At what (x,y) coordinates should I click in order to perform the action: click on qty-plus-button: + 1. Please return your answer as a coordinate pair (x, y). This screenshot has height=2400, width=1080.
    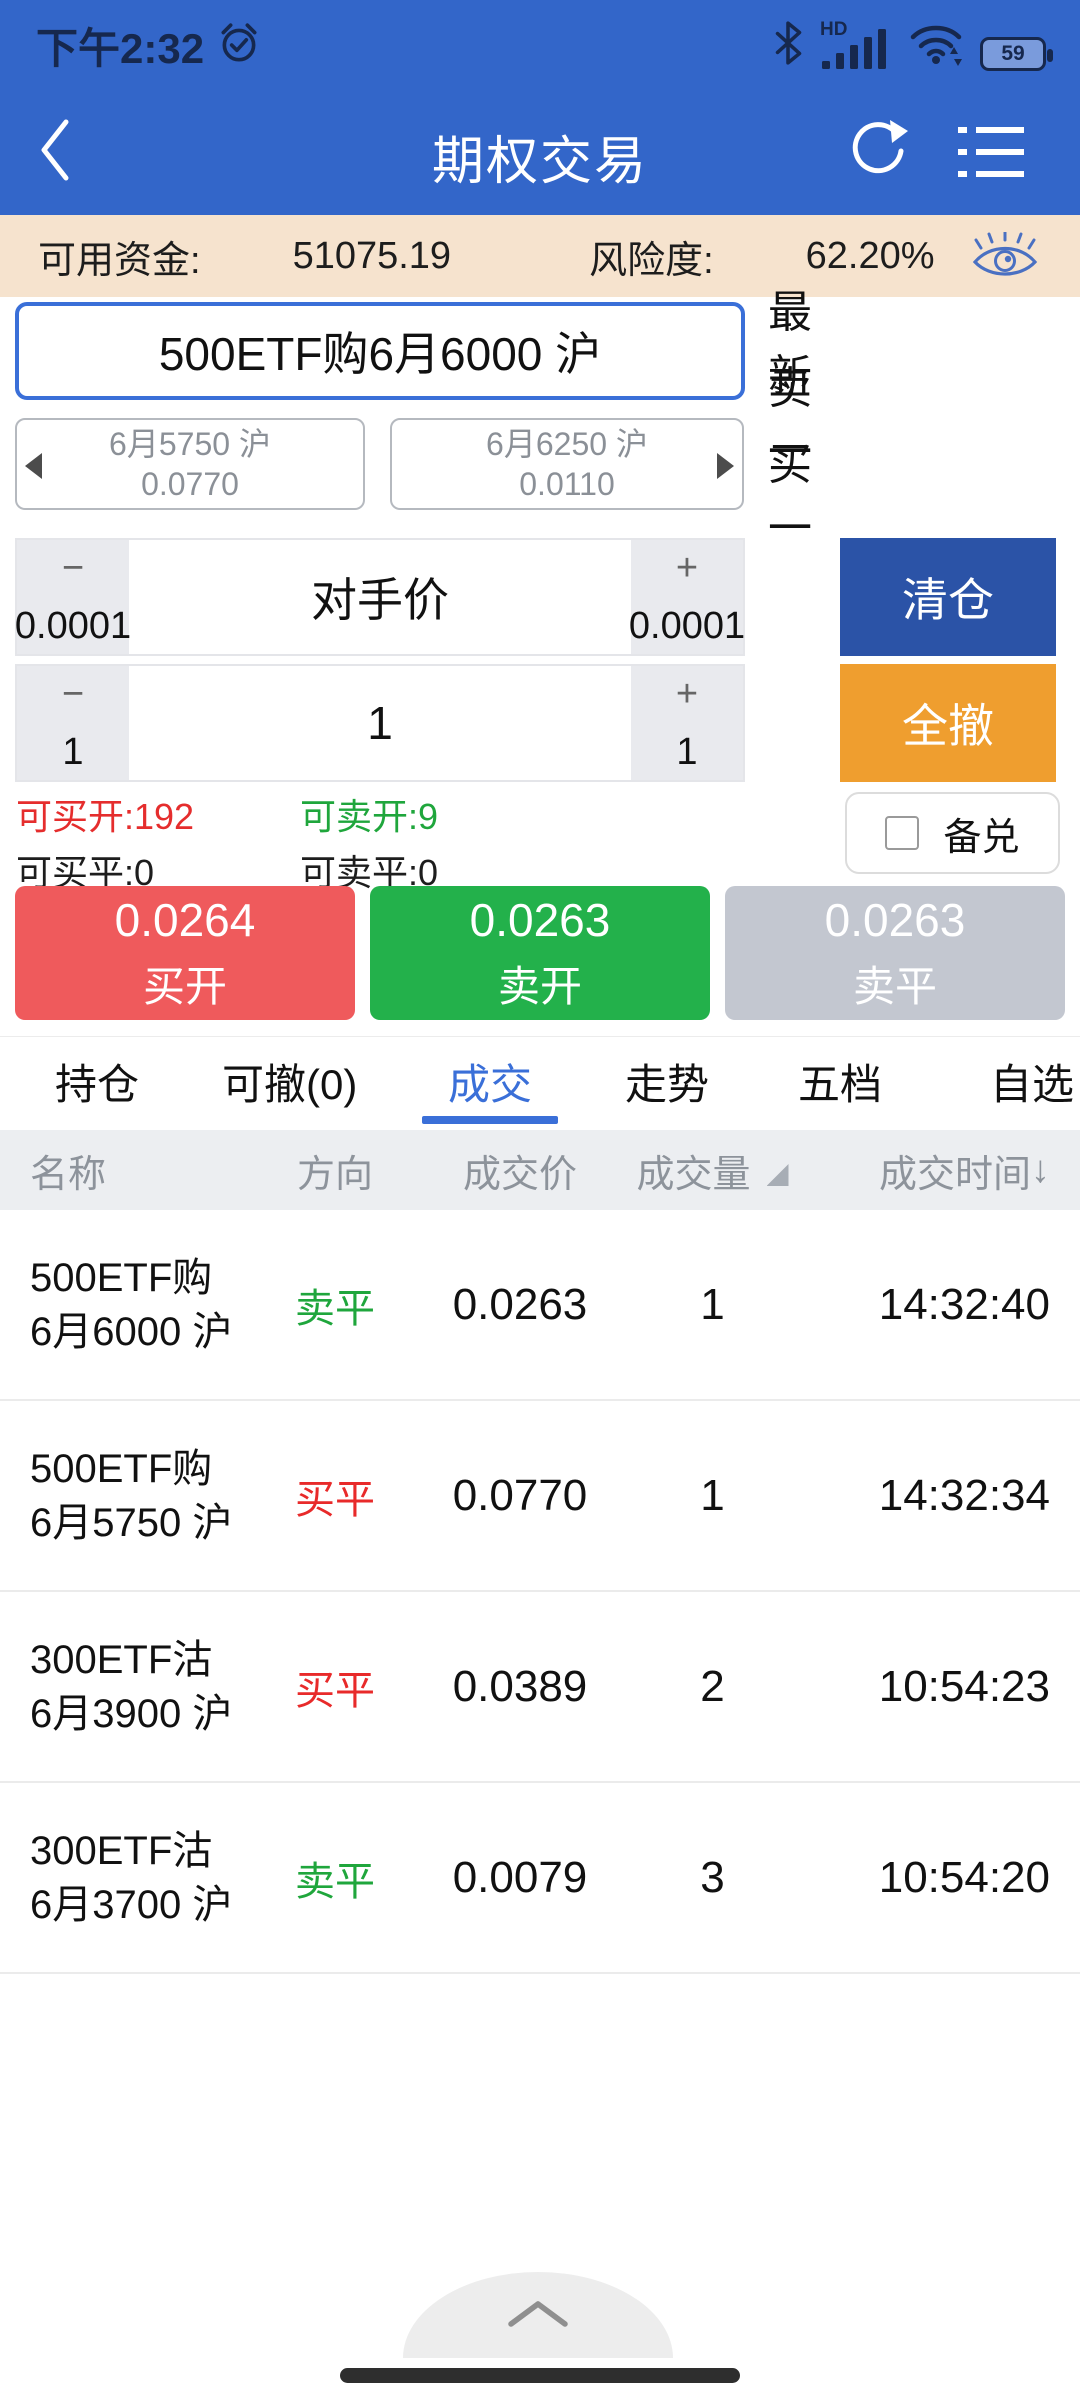
    Looking at the image, I should click on (687, 723).